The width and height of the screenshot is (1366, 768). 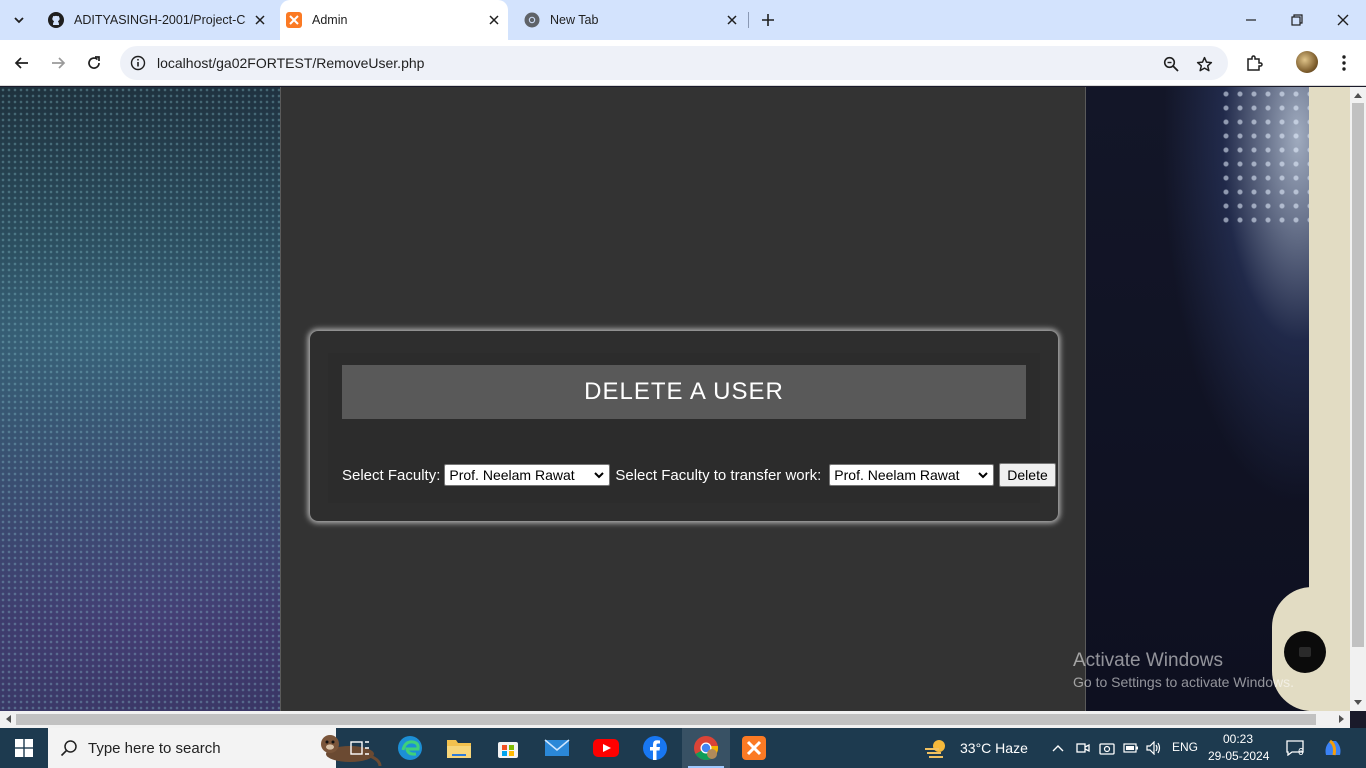 I want to click on restore-icon, so click(x=1297, y=20).